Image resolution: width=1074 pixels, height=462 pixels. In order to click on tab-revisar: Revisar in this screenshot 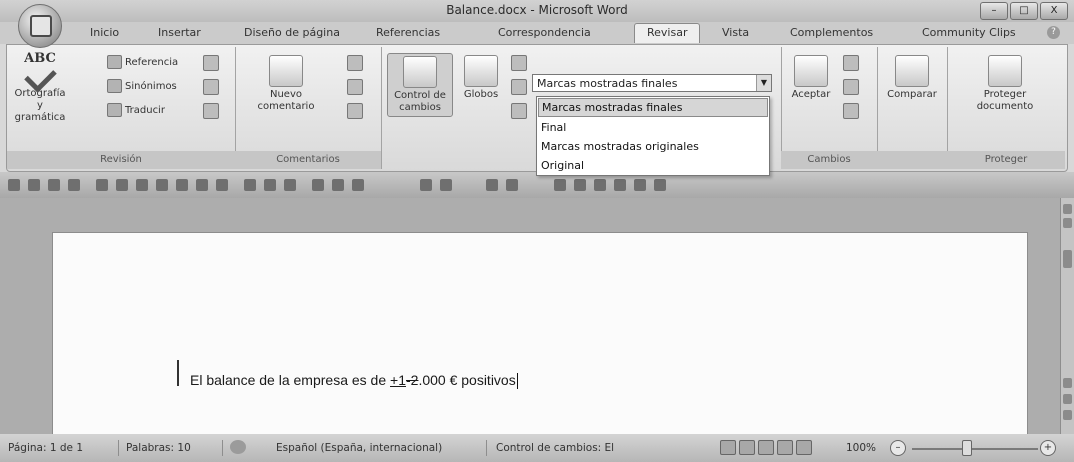, I will do `click(667, 33)`.